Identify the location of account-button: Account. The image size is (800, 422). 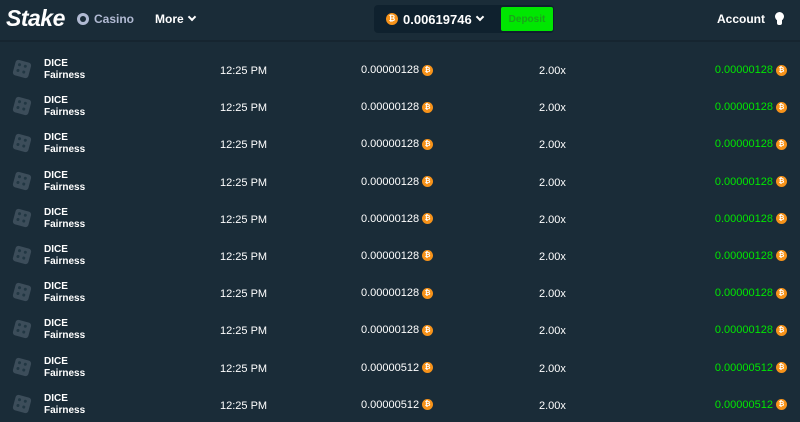
(741, 19).